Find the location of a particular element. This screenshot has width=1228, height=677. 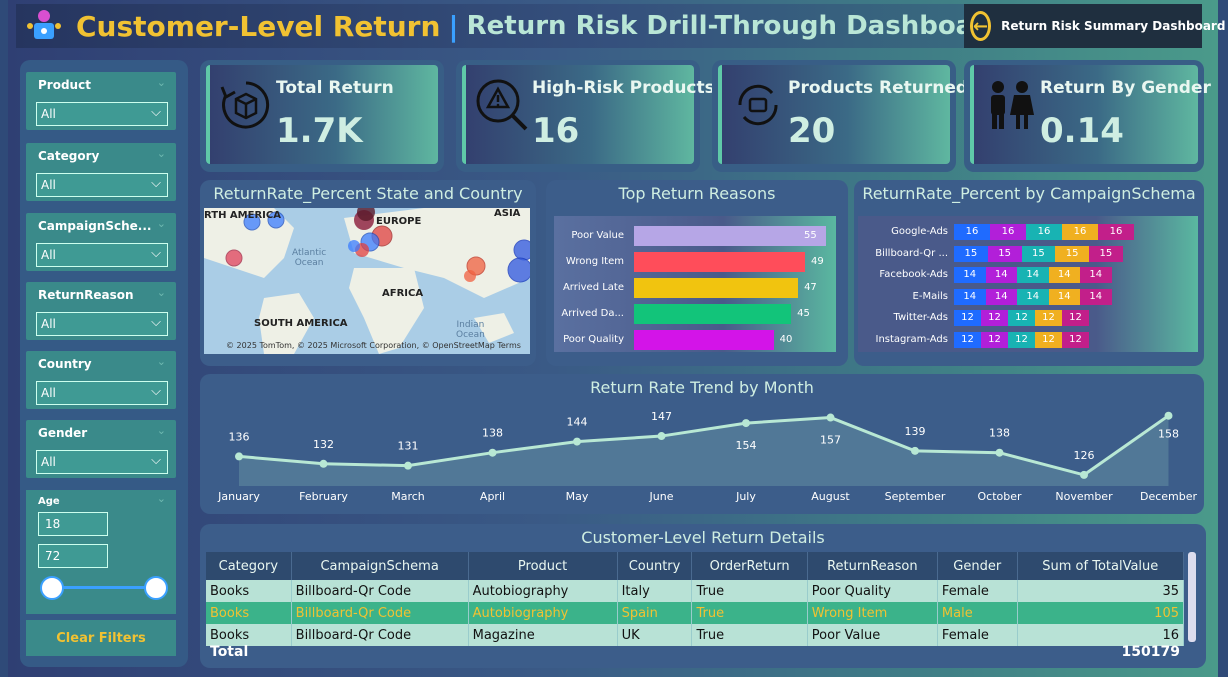

campaign-dropdown: All ⌵ is located at coordinates (102, 255).